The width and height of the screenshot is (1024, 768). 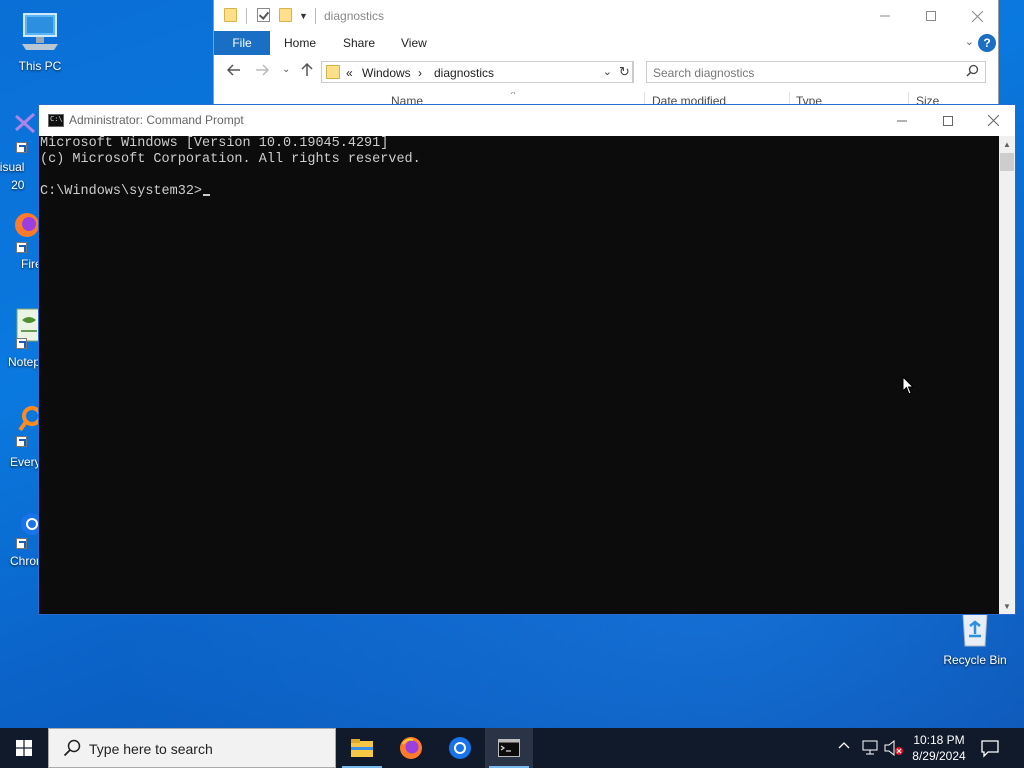 What do you see at coordinates (990, 750) in the screenshot?
I see `action-center-notification-icon` at bounding box center [990, 750].